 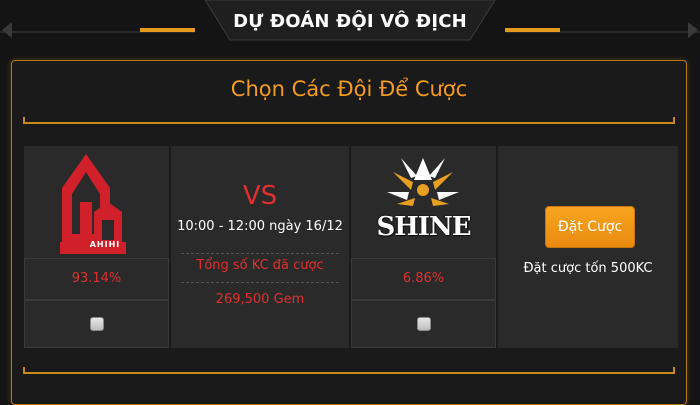 I want to click on team-a-percent-cell: 93.14%, so click(x=96, y=279).